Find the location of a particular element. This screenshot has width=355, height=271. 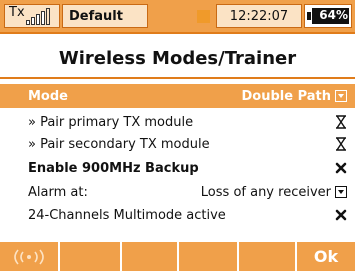

wireless-icon is located at coordinates (29, 256).